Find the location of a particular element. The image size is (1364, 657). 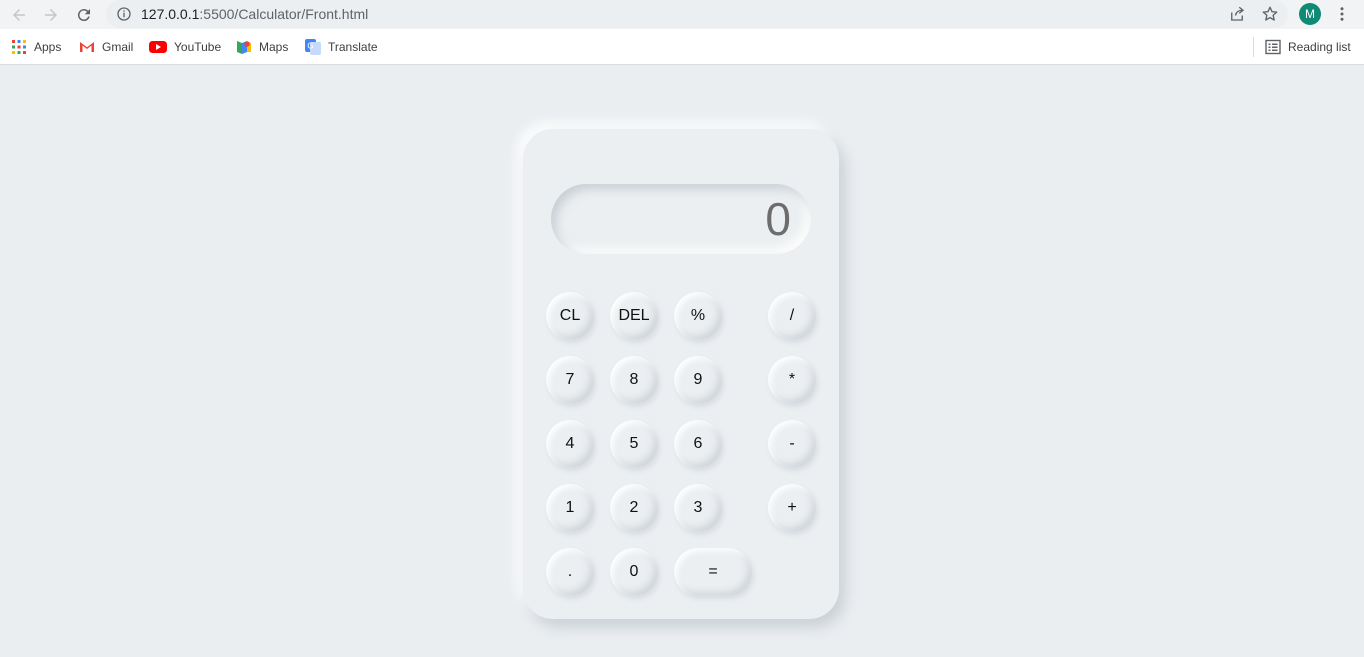

bookmark-apps: Apps is located at coordinates (36, 47).